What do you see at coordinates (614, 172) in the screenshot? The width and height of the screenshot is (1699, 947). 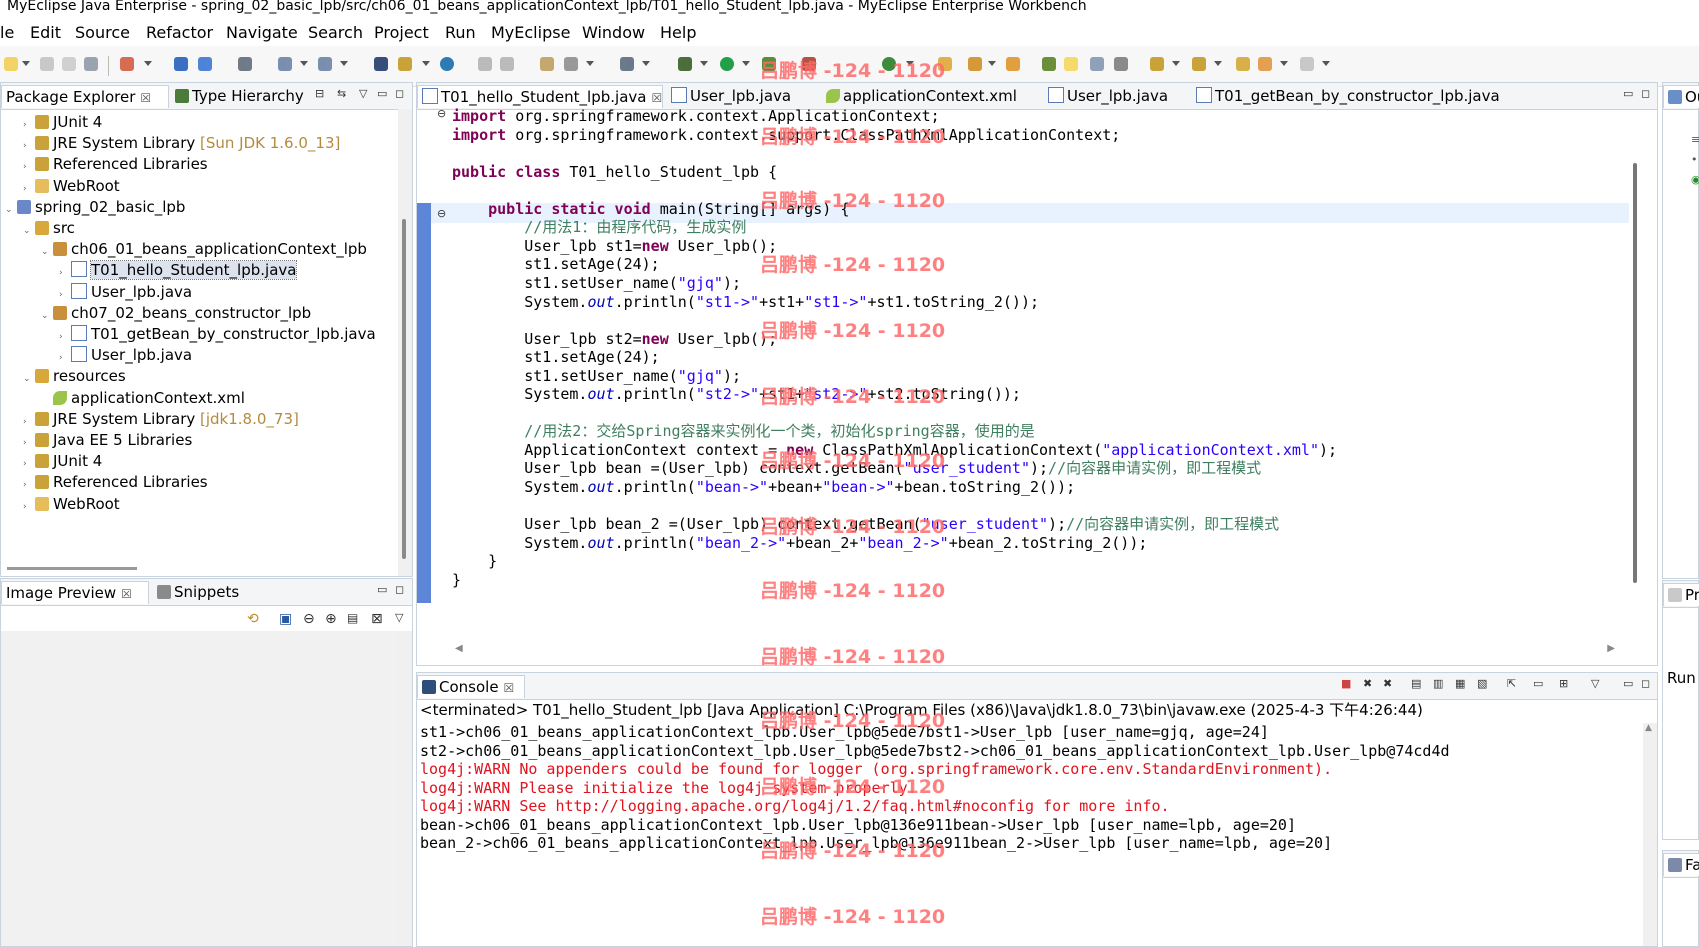 I see `code-line: public class T01_hello_Student_lpb {` at bounding box center [614, 172].